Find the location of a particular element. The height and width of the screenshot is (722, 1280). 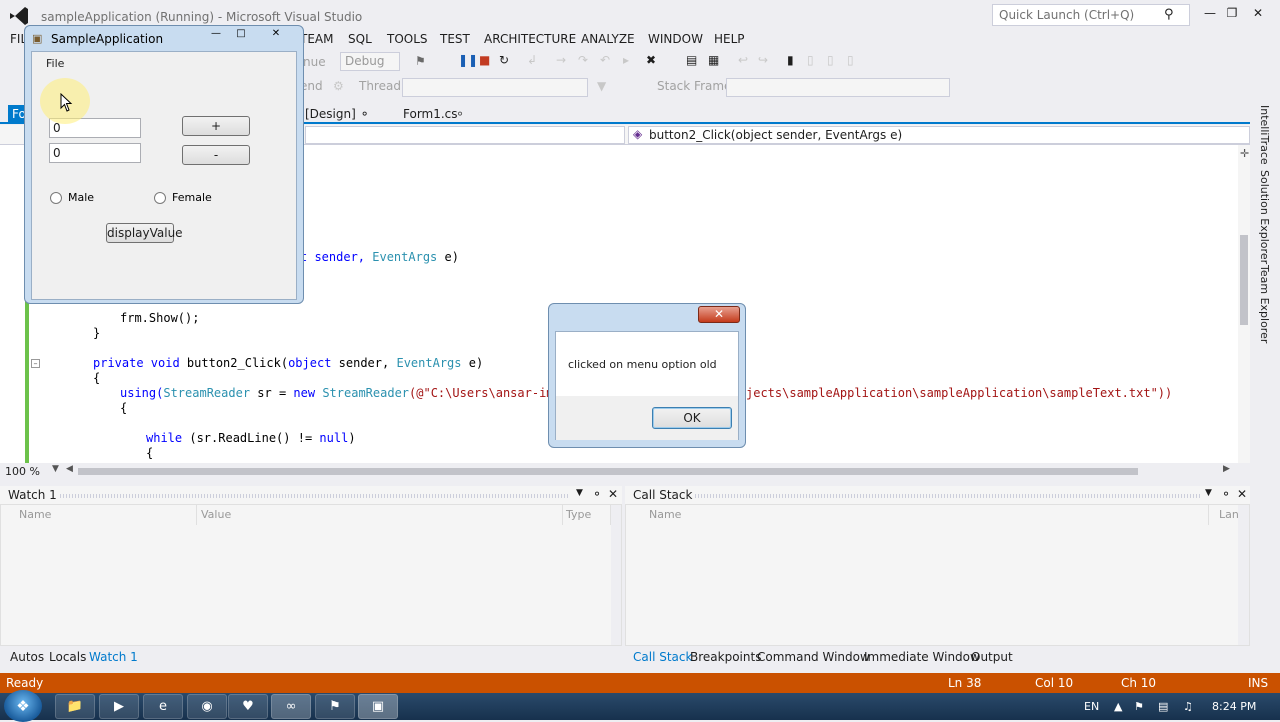

show-next-icon: ↲ is located at coordinates (532, 60).